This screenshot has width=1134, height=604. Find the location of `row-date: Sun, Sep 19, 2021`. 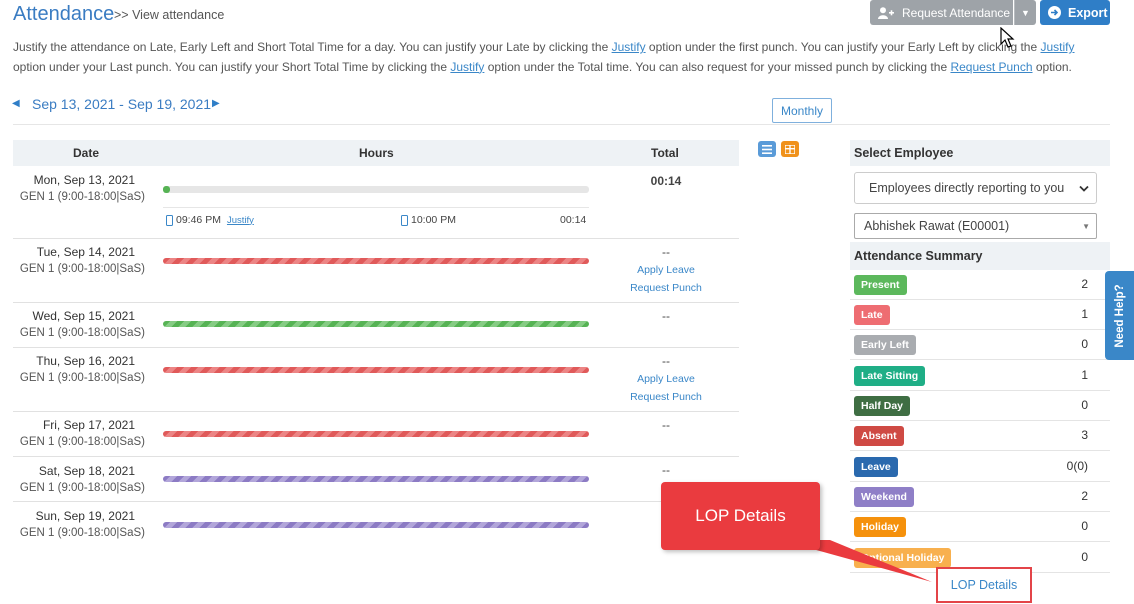

row-date: Sun, Sep 19, 2021 is located at coordinates (85, 516).